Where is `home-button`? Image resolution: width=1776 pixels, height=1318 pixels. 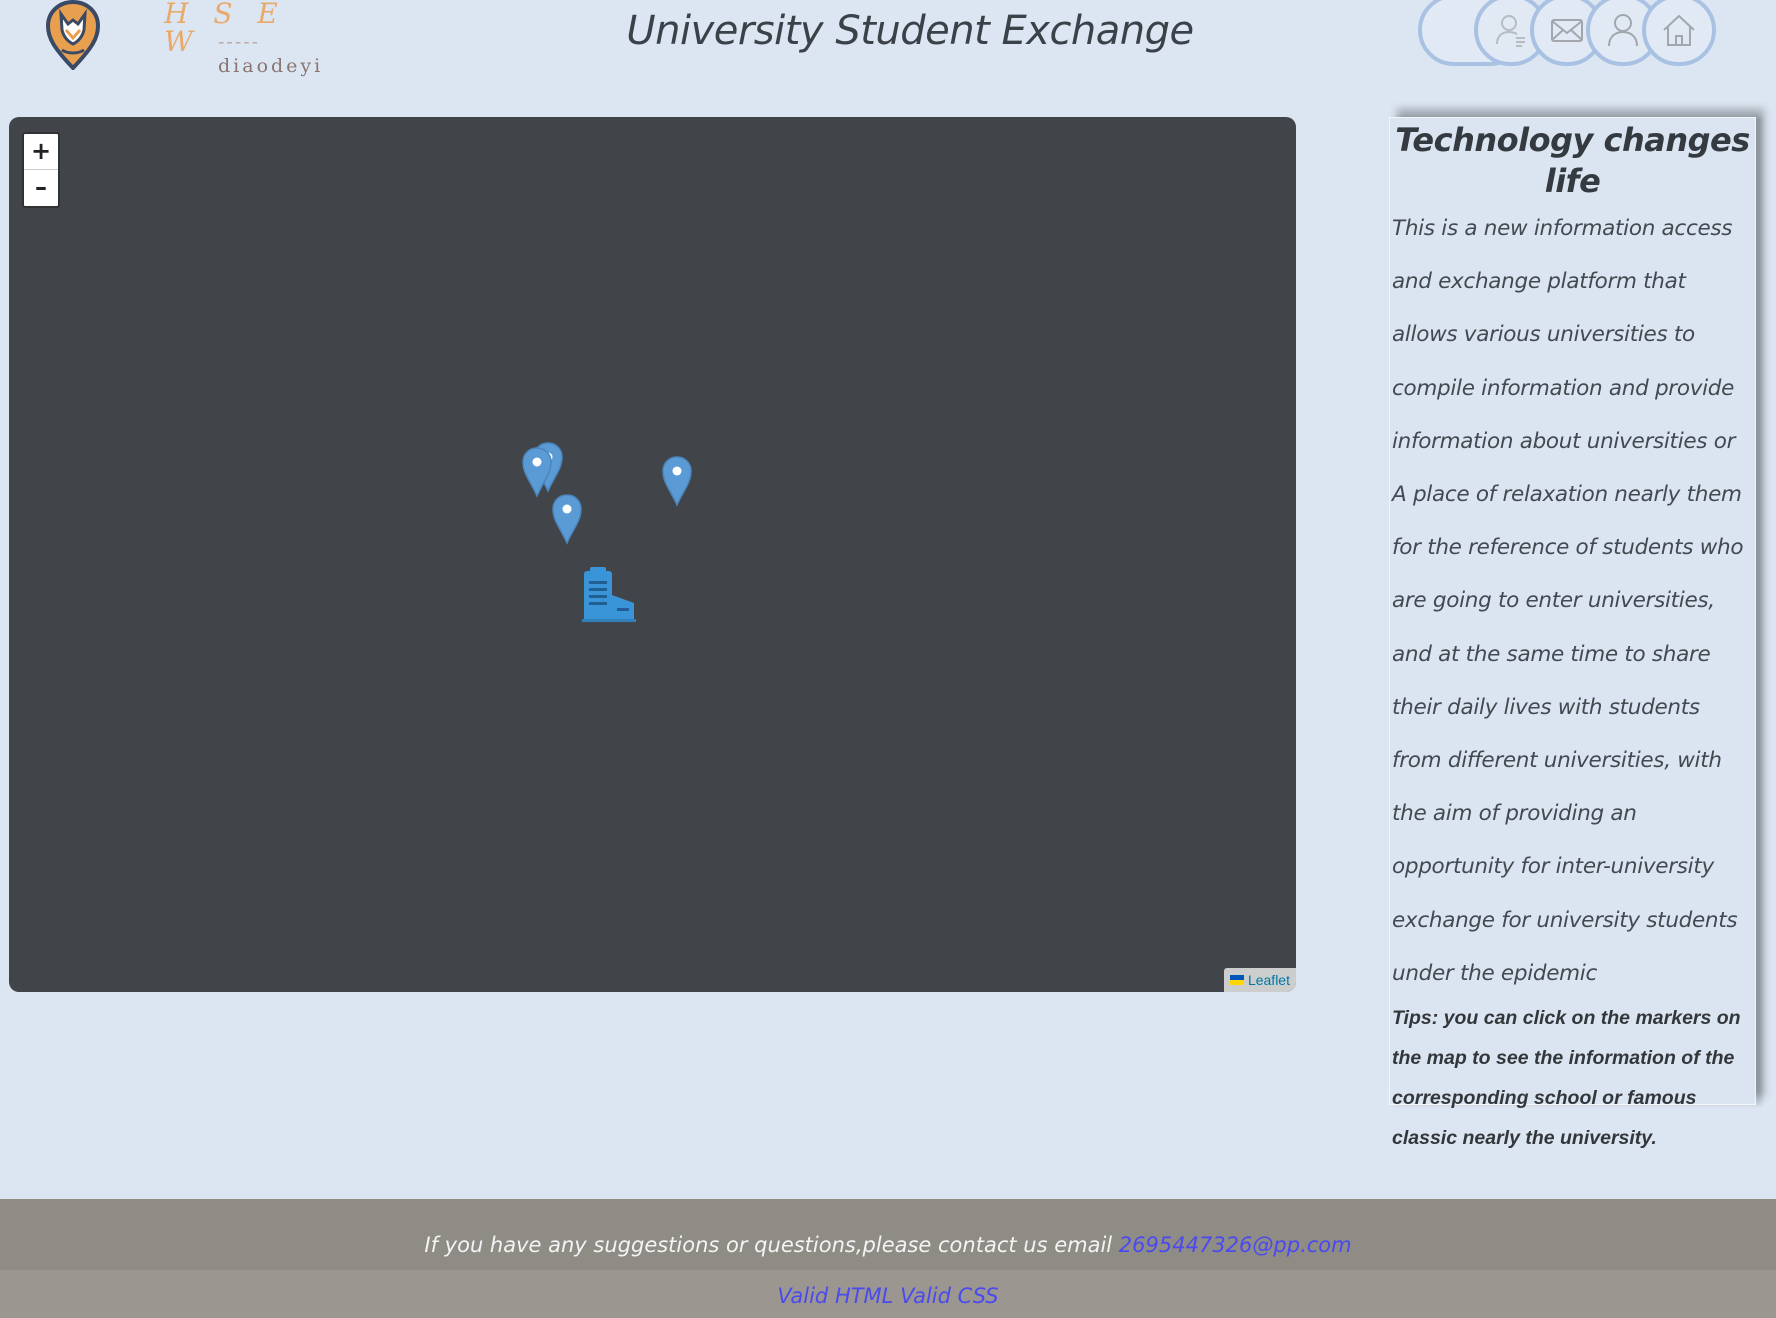 home-button is located at coordinates (1679, 33).